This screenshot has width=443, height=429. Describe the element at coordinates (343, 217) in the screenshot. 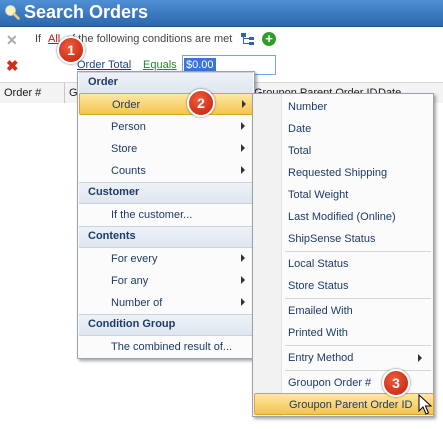

I see `submenu-item-last-modified: Last Modified (Online)` at that location.